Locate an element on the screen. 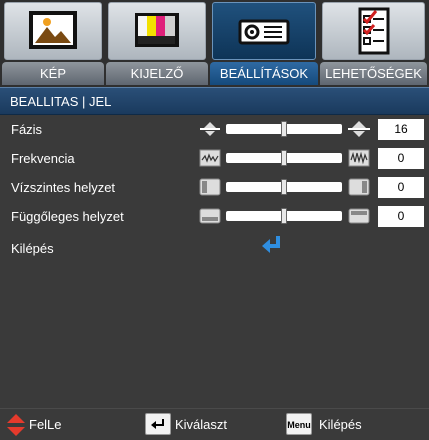 The image size is (429, 440). vertical-position-slider is located at coordinates (284, 216).